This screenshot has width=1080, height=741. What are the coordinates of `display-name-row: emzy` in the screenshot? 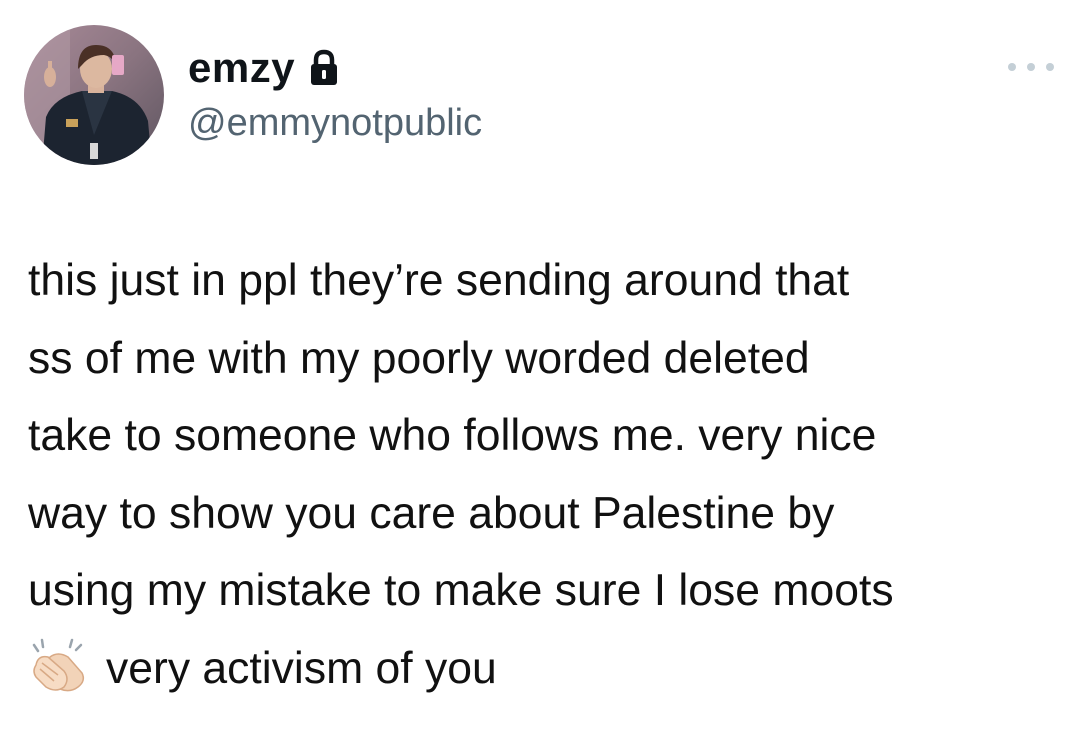 It's located at (263, 68).